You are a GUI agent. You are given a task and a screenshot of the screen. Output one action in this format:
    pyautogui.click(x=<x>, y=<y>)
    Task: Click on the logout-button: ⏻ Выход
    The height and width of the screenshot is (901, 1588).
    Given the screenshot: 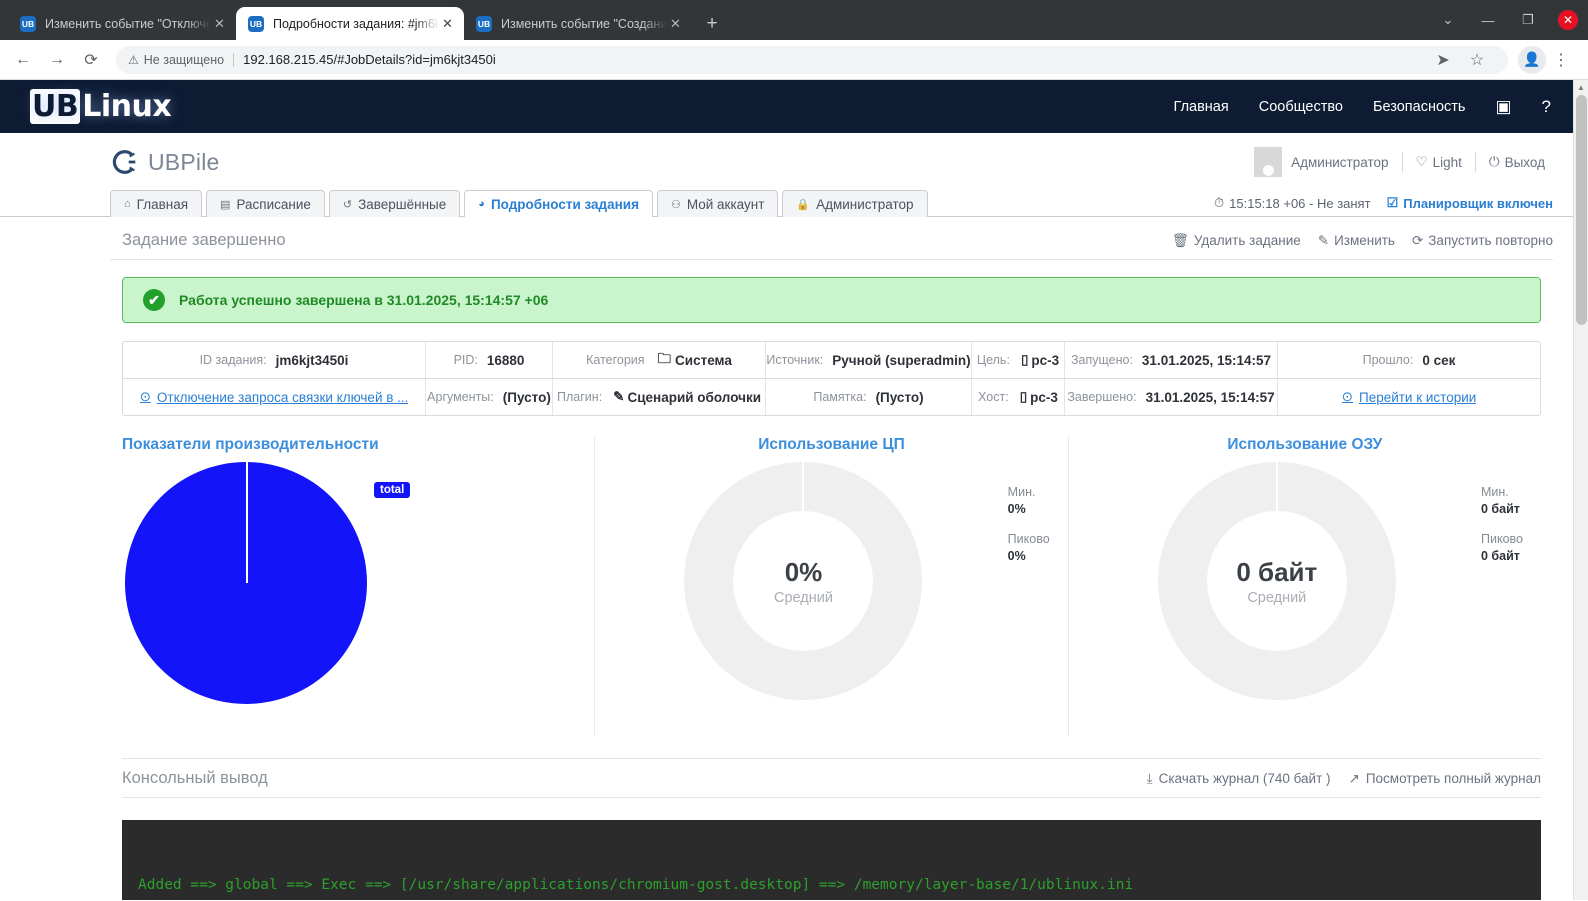 What is the action you would take?
    pyautogui.click(x=1517, y=162)
    